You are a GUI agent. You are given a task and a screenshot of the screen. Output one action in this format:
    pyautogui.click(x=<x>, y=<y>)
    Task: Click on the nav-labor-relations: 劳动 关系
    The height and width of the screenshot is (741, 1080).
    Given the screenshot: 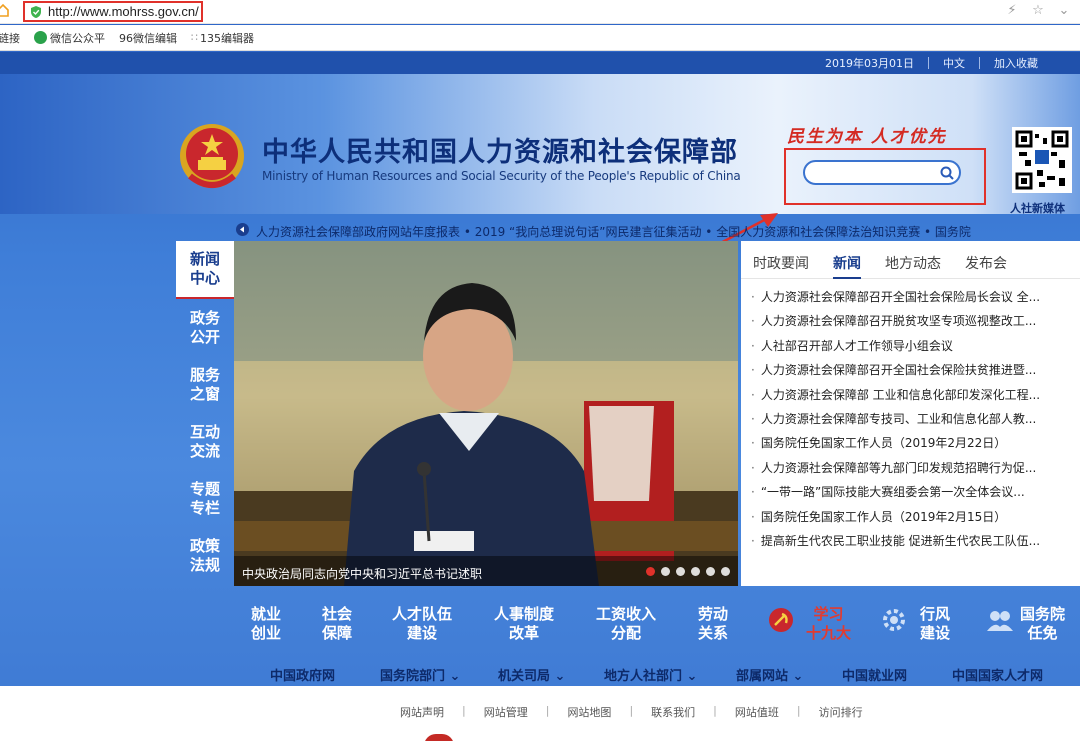 What is the action you would take?
    pyautogui.click(x=713, y=624)
    